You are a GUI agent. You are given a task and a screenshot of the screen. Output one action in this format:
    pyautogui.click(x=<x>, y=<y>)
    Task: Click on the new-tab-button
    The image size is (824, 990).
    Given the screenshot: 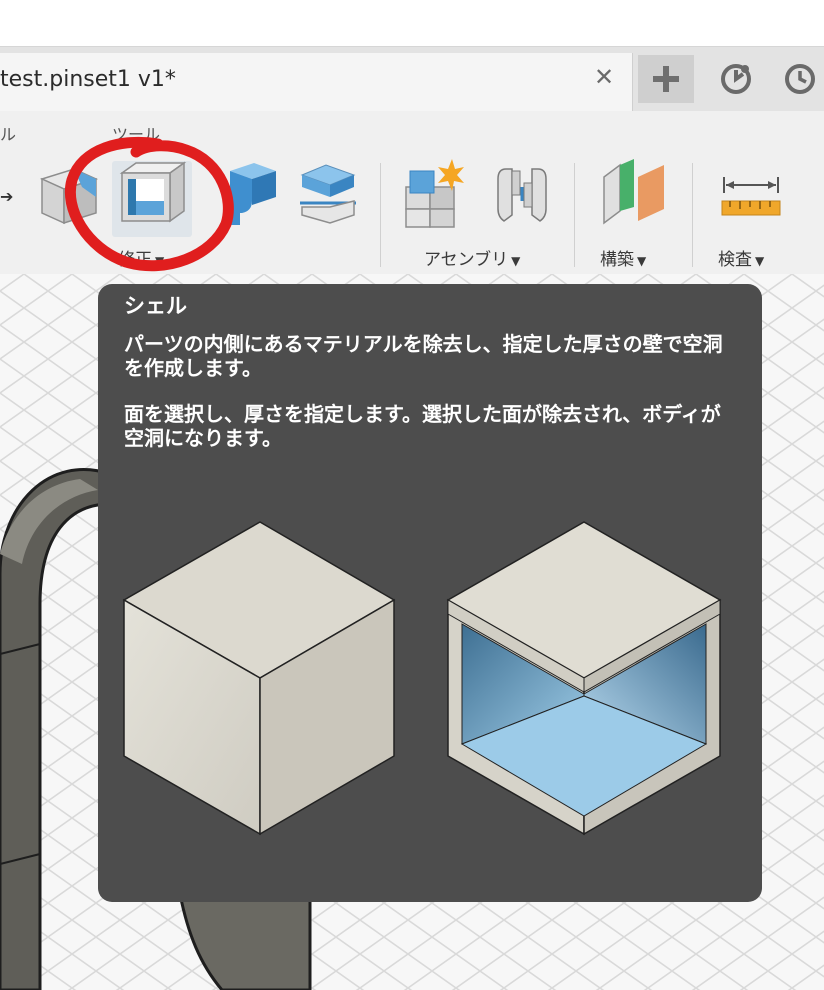 What is the action you would take?
    pyautogui.click(x=666, y=79)
    